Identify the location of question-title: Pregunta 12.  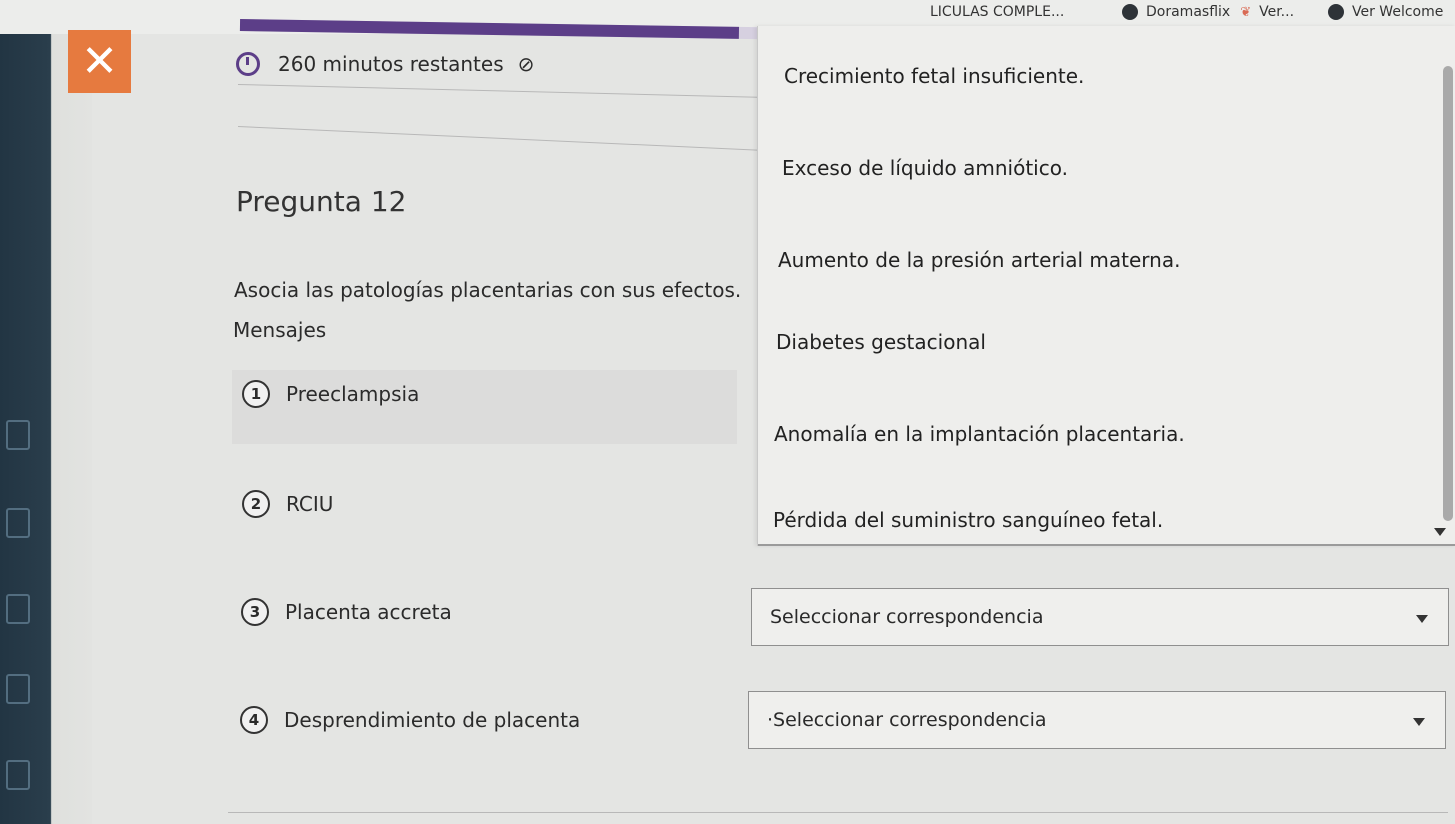
(321, 201).